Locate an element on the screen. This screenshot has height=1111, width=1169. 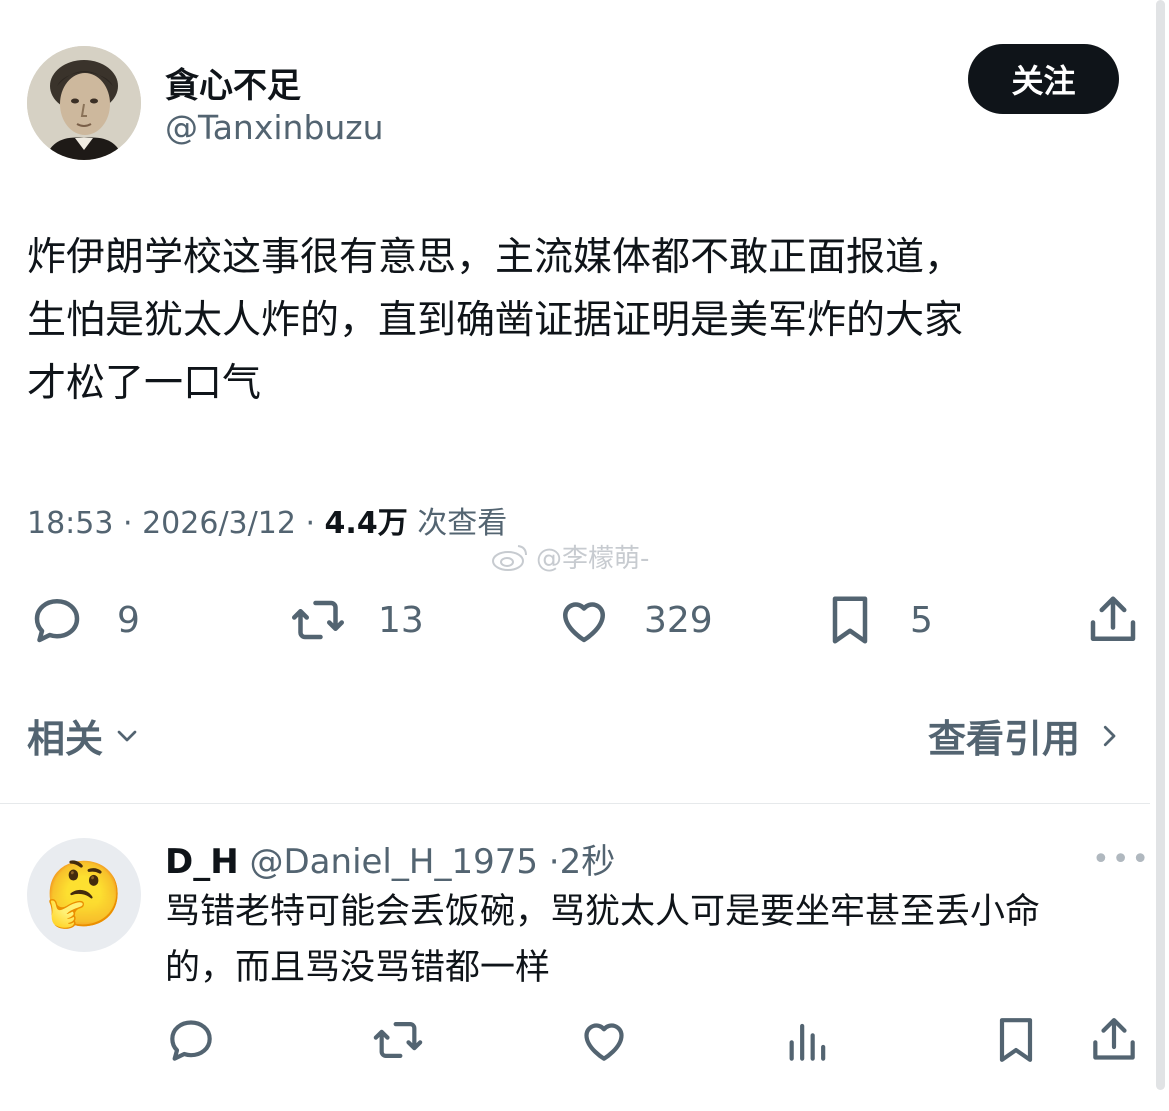
chevron-down-icon is located at coordinates (127, 735).